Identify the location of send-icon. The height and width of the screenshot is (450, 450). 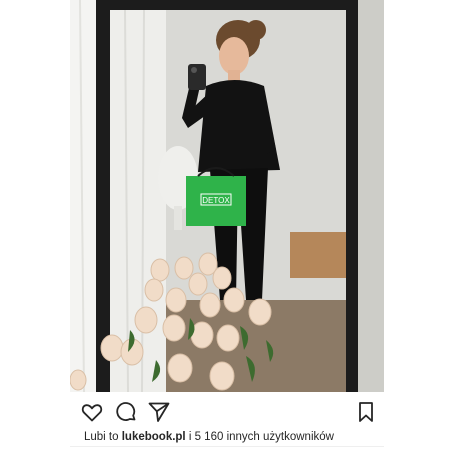
(159, 412).